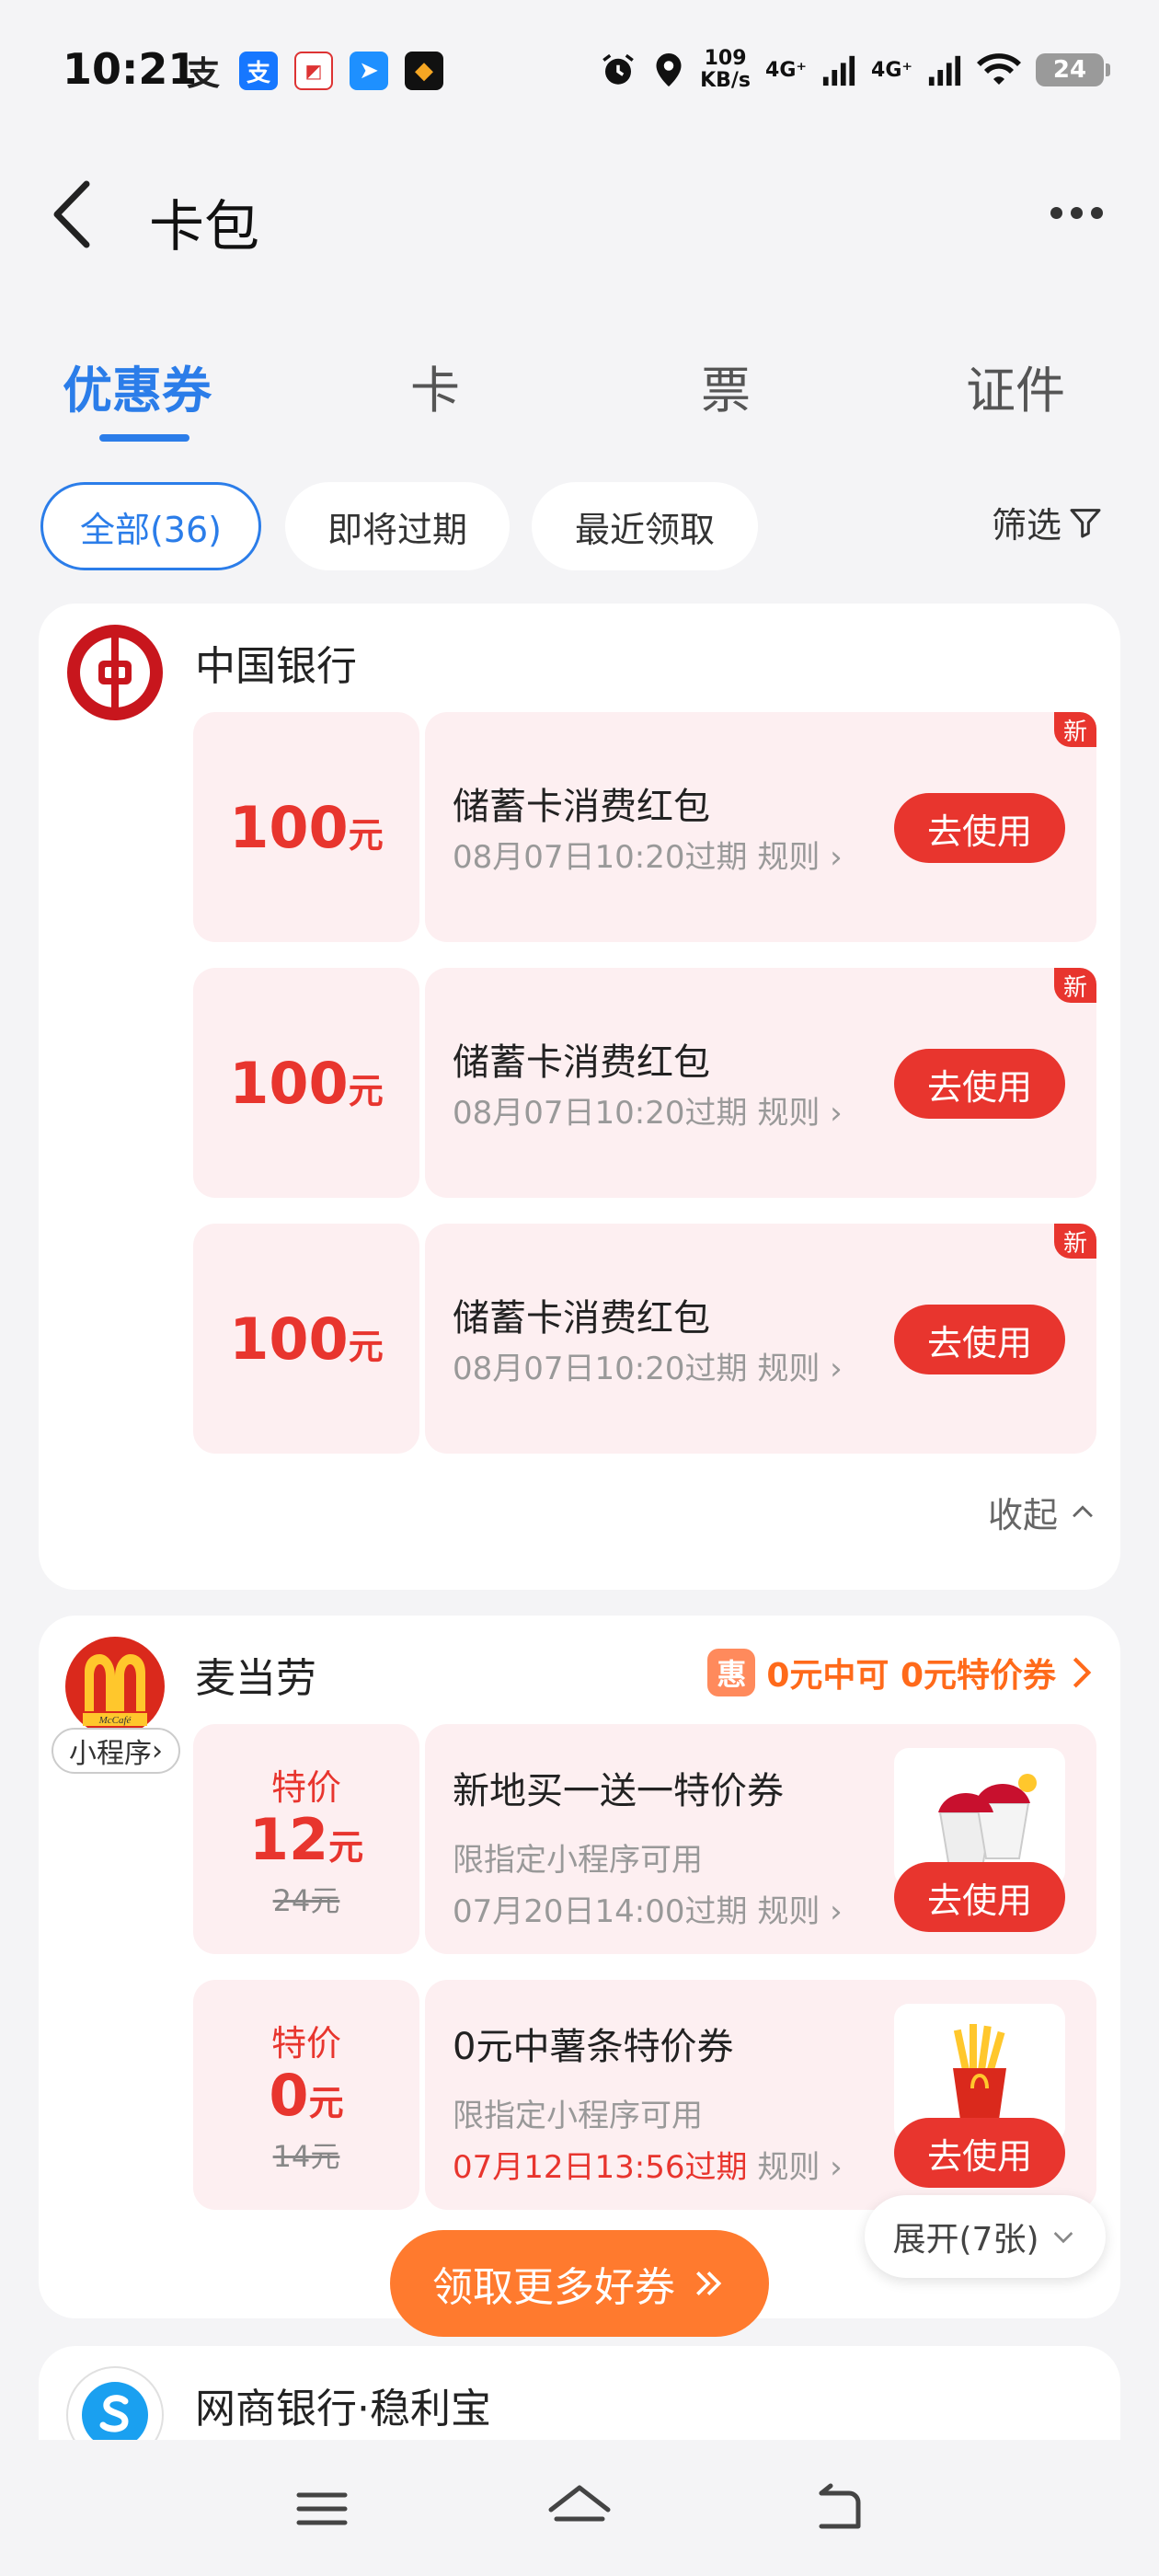 This screenshot has width=1159, height=2576. What do you see at coordinates (731, 1672) in the screenshot?
I see `promo-badge: 惠` at bounding box center [731, 1672].